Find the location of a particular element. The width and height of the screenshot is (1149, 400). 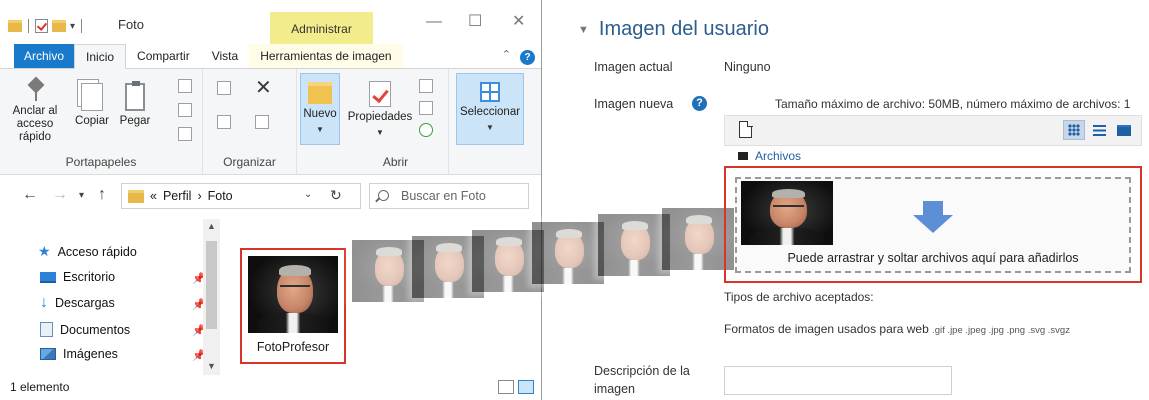

pictures-icon is located at coordinates (48, 354).